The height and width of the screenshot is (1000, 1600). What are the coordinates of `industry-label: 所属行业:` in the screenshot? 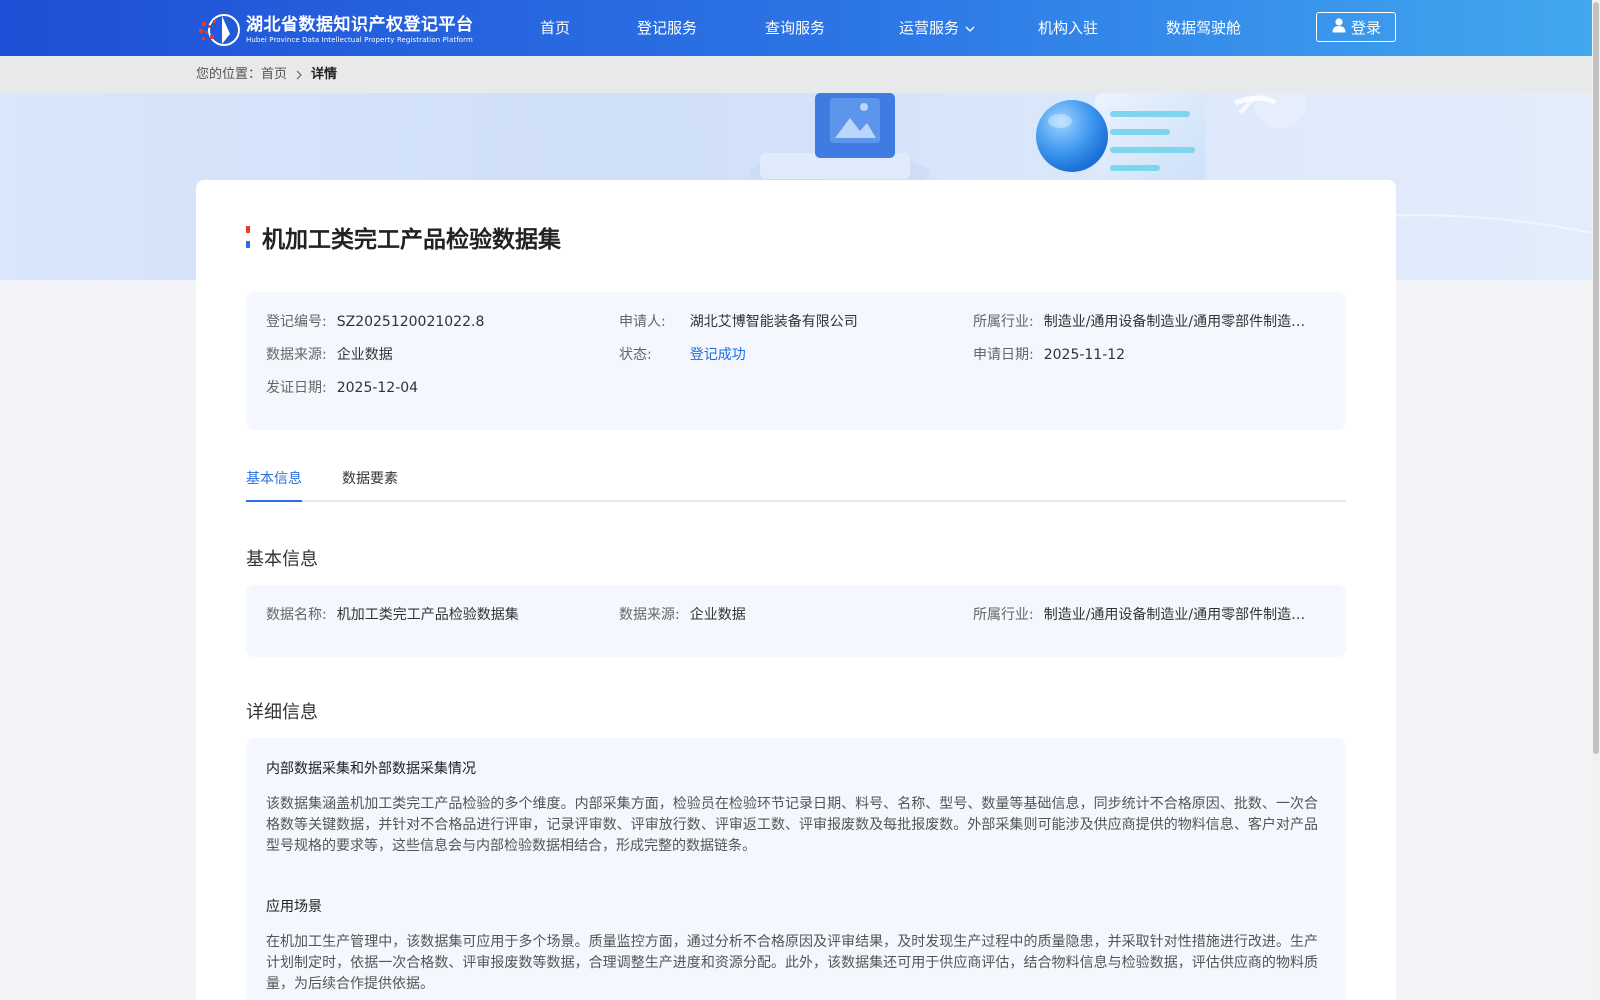 It's located at (1003, 322).